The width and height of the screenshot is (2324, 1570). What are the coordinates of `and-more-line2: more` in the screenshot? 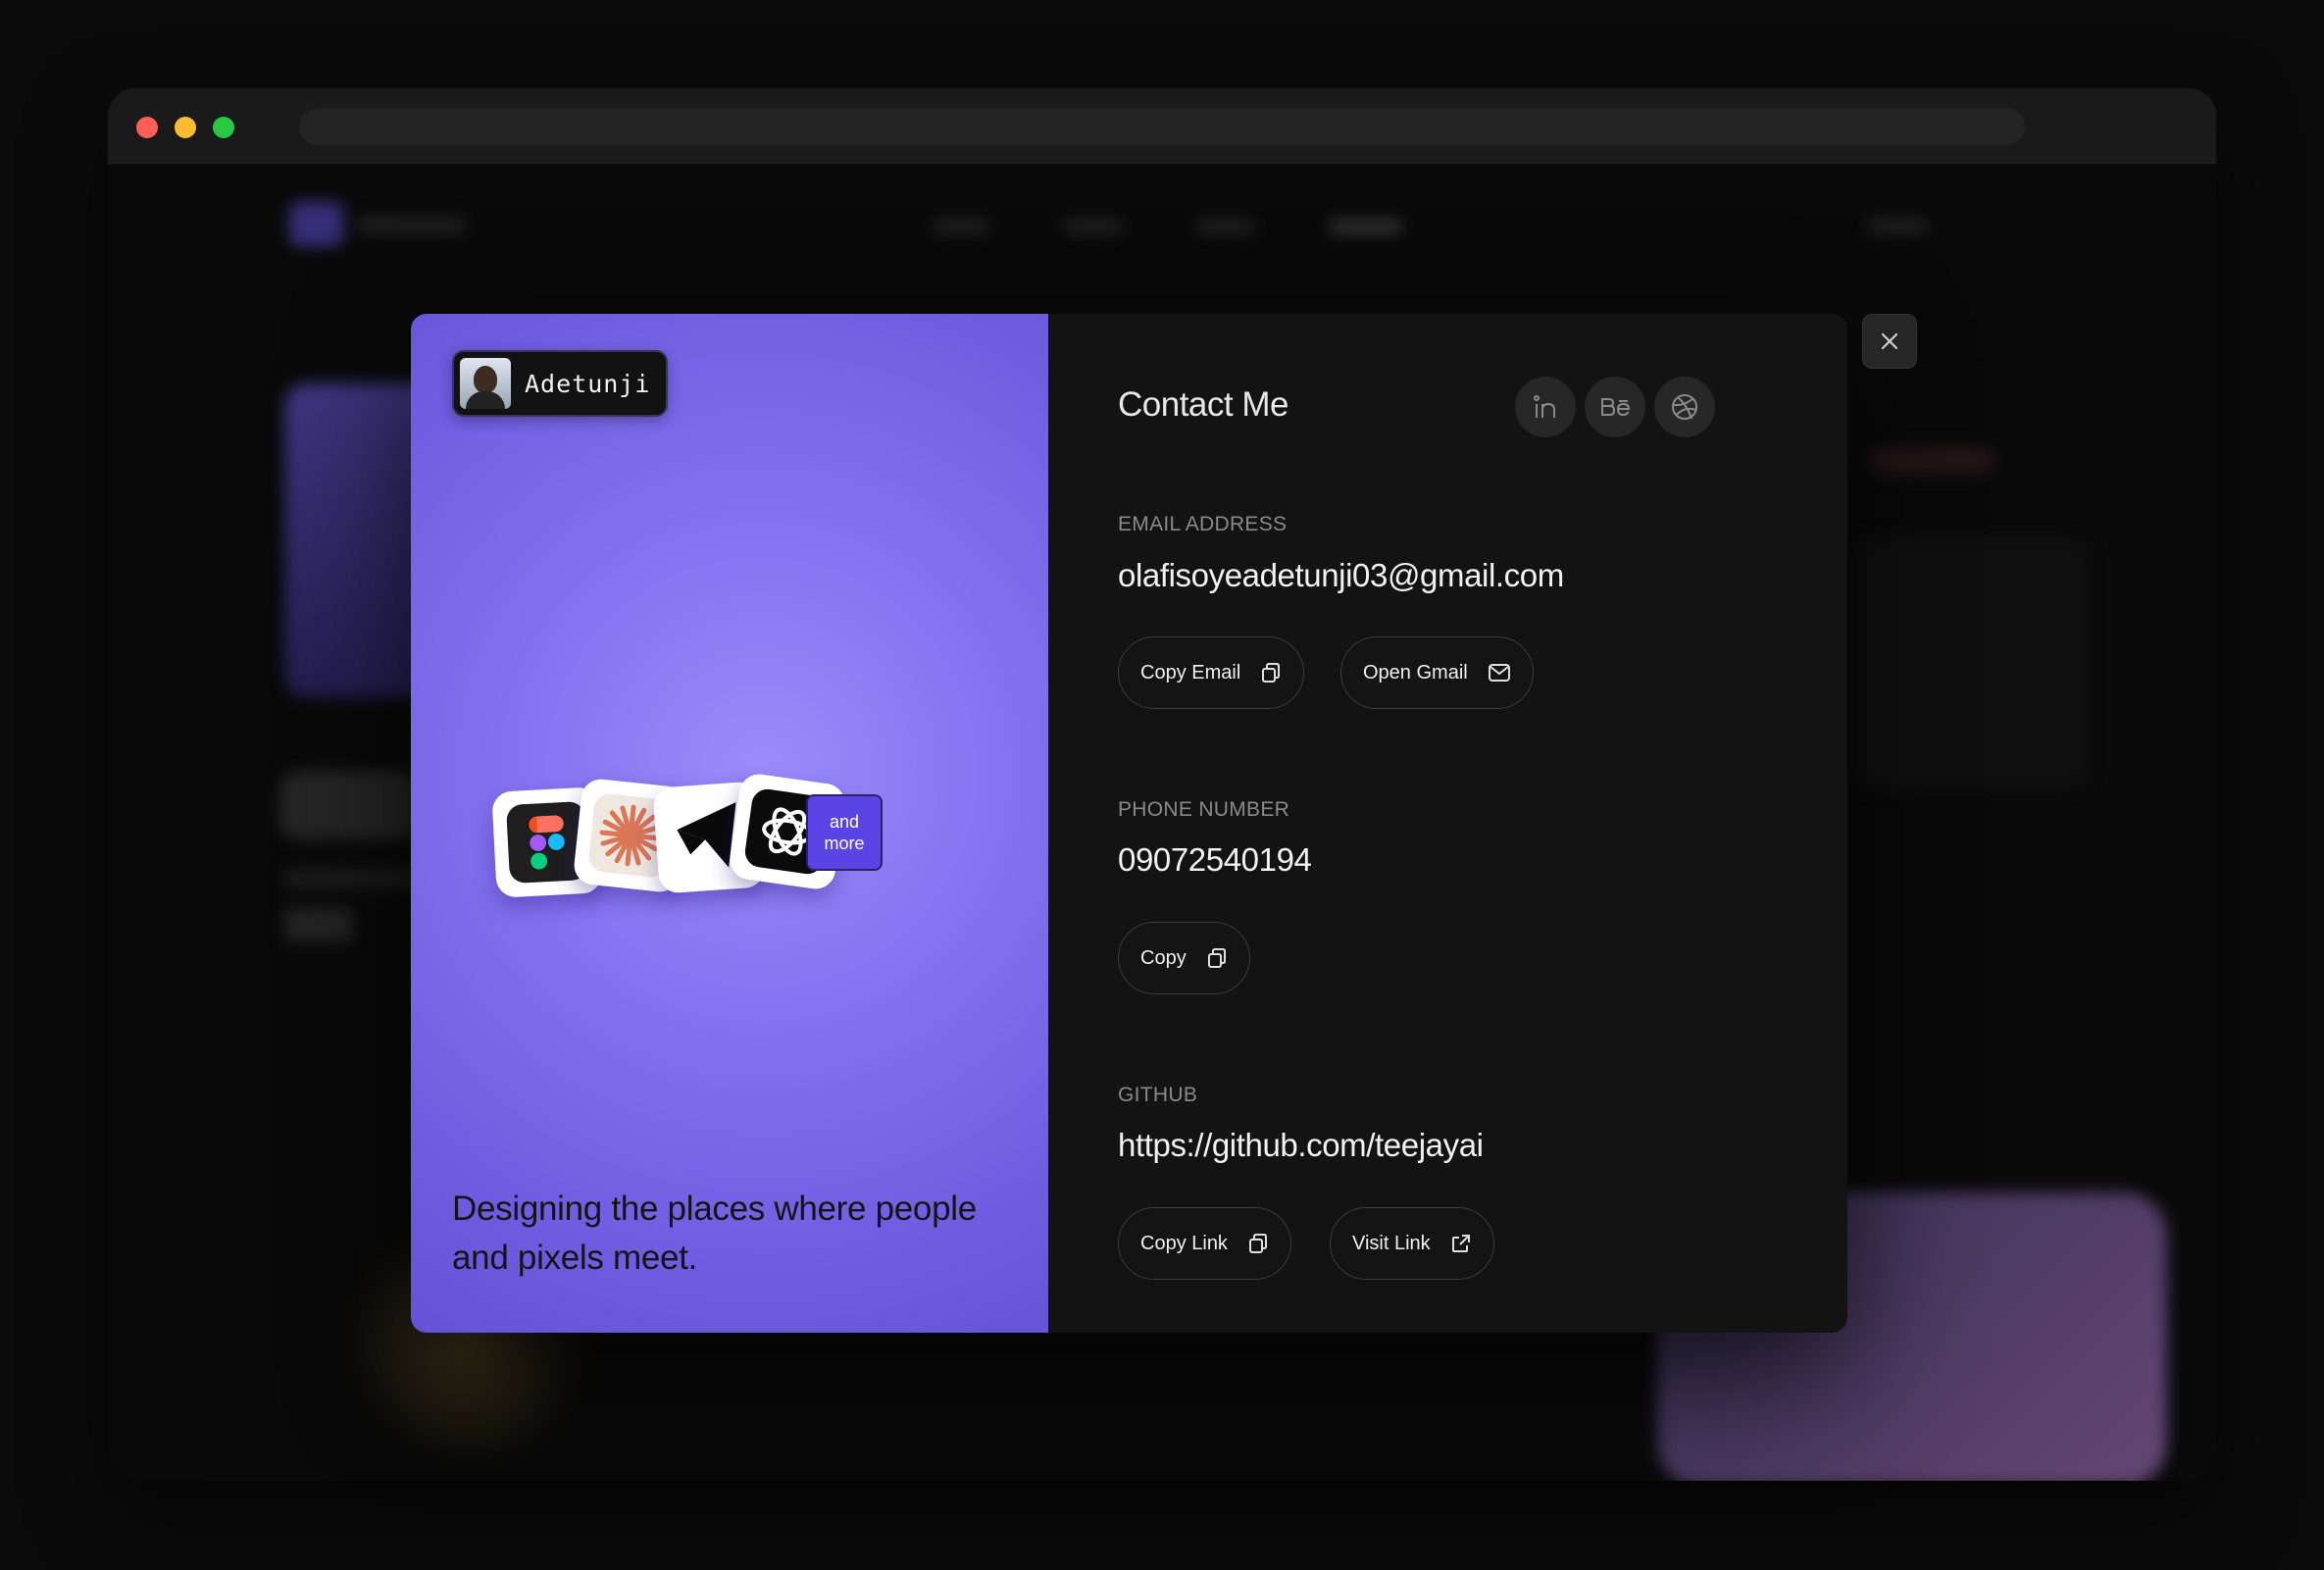 It's located at (844, 844).